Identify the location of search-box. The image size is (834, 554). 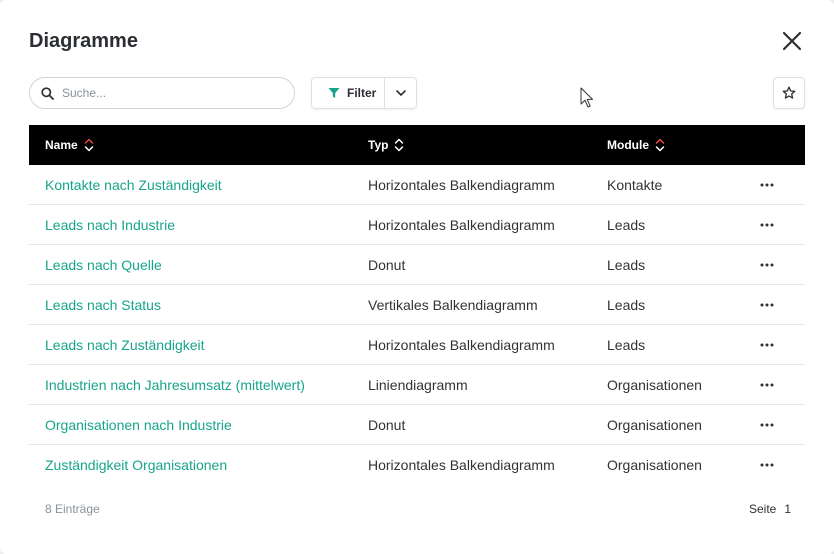
(162, 93).